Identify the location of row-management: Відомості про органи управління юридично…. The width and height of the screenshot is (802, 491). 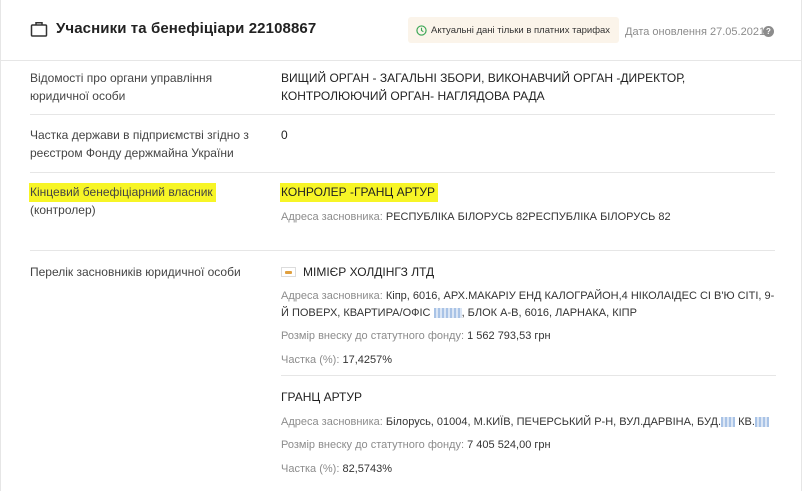
(401, 88).